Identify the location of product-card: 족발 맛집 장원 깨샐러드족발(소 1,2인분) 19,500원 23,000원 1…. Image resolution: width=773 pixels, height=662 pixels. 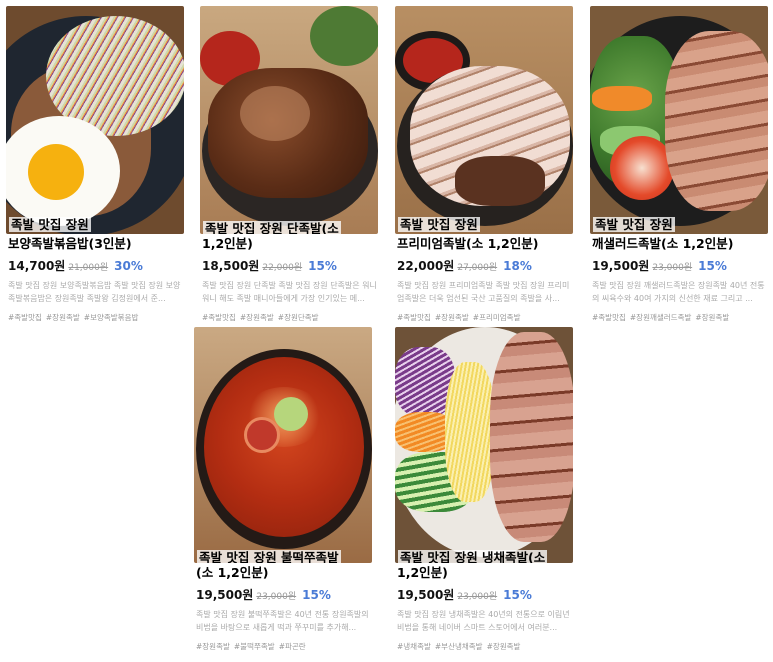
(679, 164).